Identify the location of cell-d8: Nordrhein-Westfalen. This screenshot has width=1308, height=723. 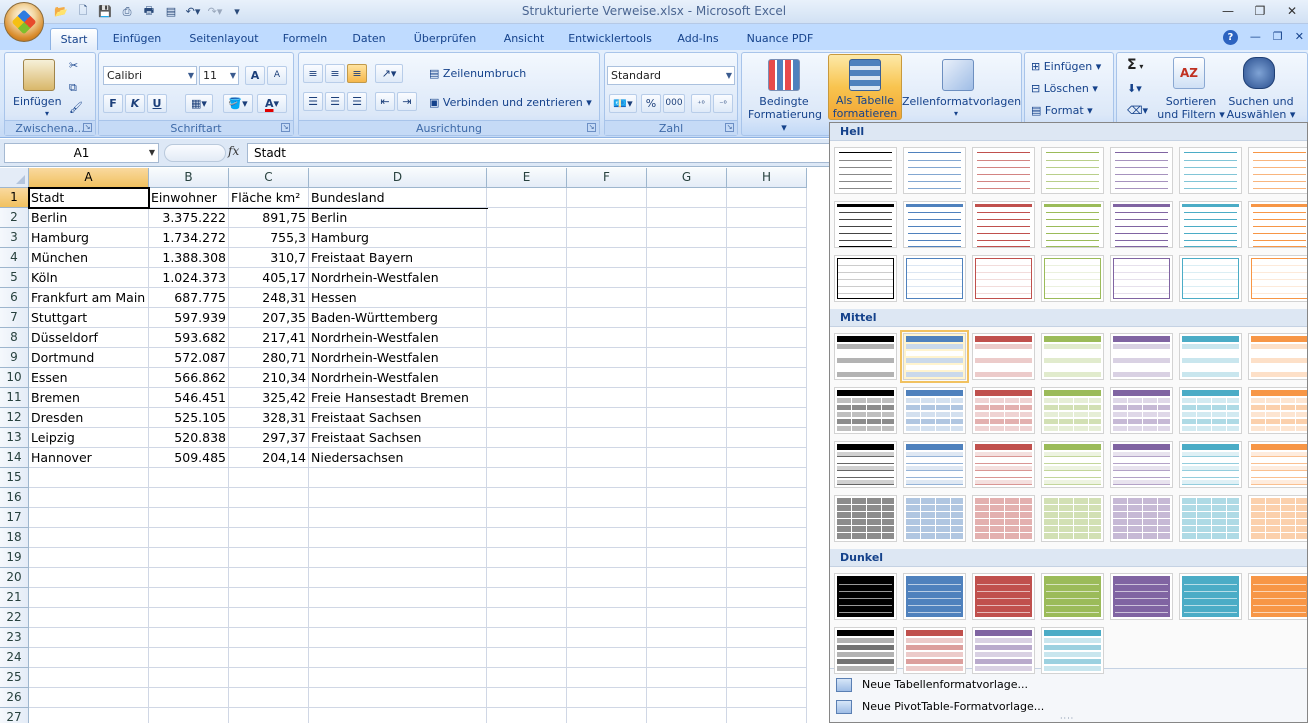
(398, 338).